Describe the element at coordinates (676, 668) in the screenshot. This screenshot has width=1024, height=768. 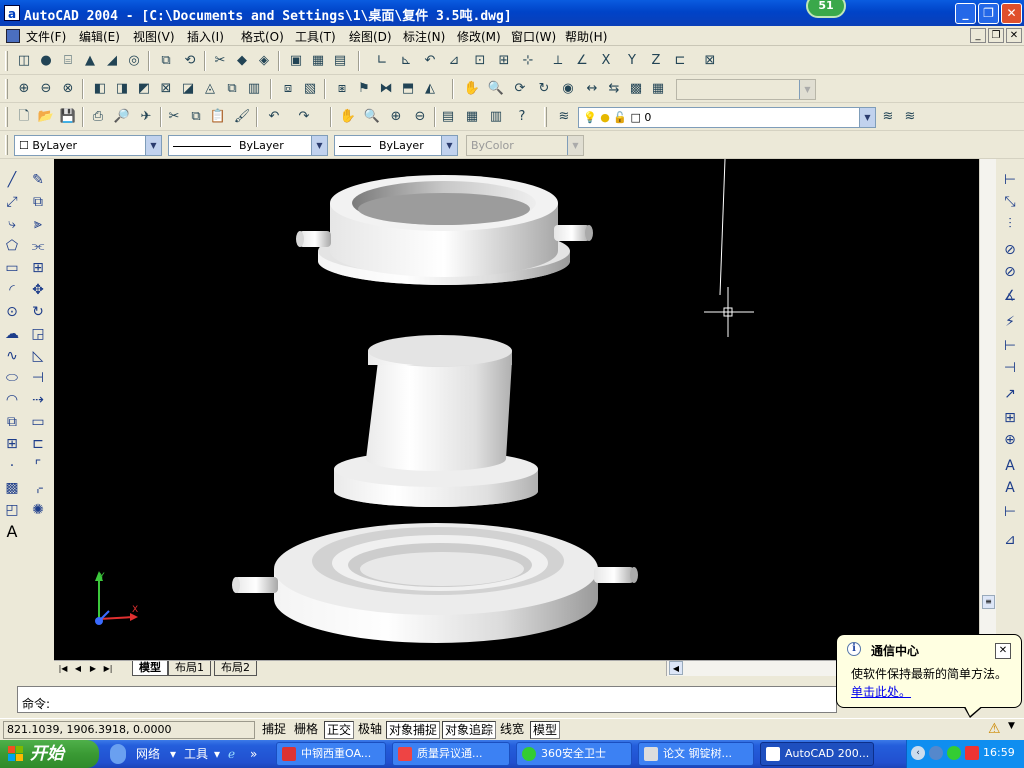
I see `scroll-left-button: ◀` at that location.